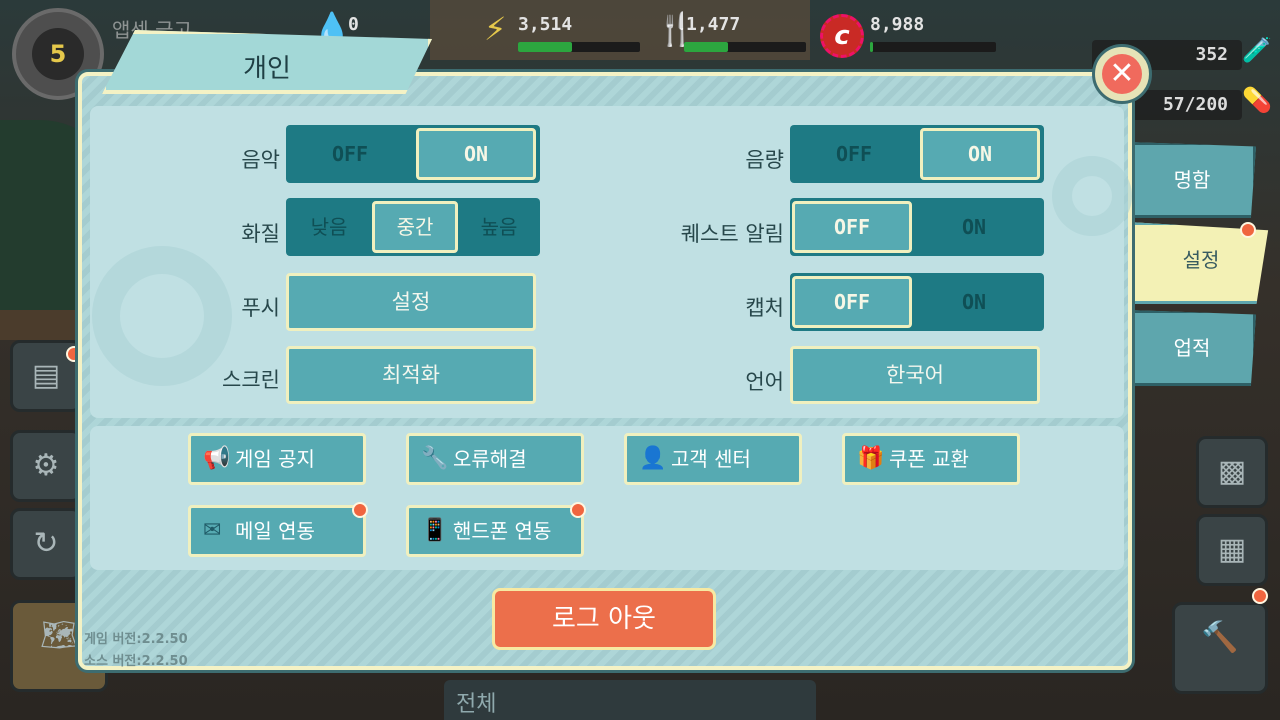 Image resolution: width=1280 pixels, height=720 pixels. I want to click on caps-value: 8,988, so click(897, 24).